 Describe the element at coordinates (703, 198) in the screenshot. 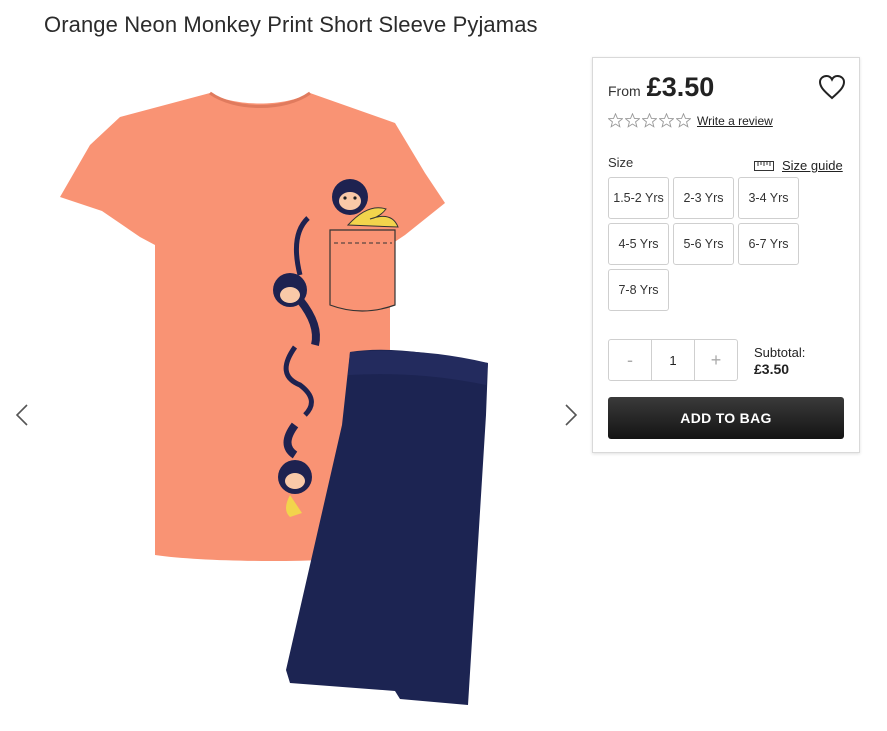

I see `size-option: 2-3 Yrs` at that location.